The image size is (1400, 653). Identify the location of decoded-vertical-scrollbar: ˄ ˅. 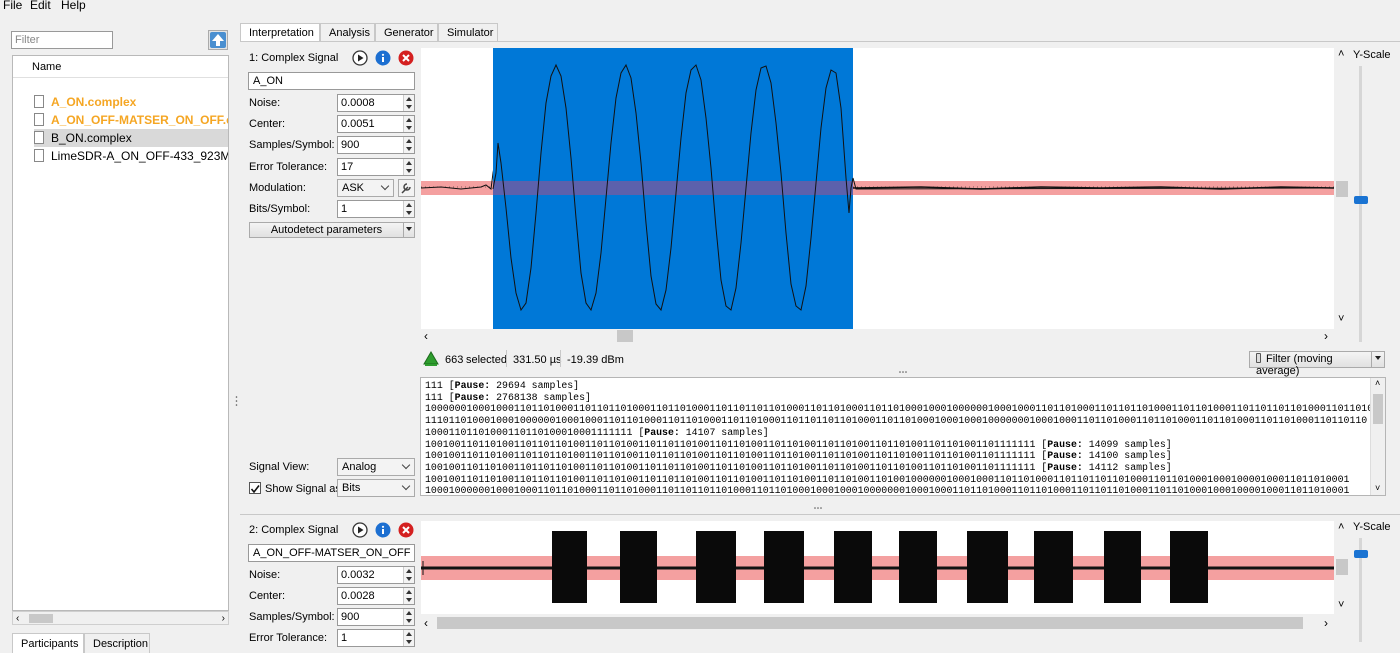
(1377, 436).